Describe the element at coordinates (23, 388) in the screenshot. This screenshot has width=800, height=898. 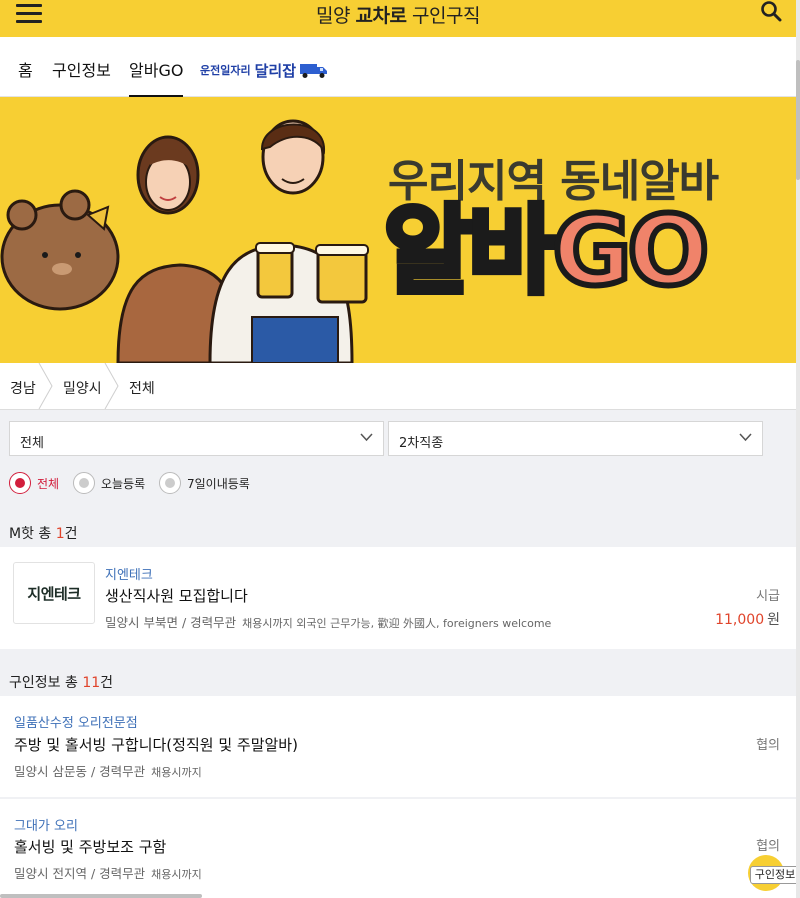
I see `breadcrumb-province: 경남` at that location.